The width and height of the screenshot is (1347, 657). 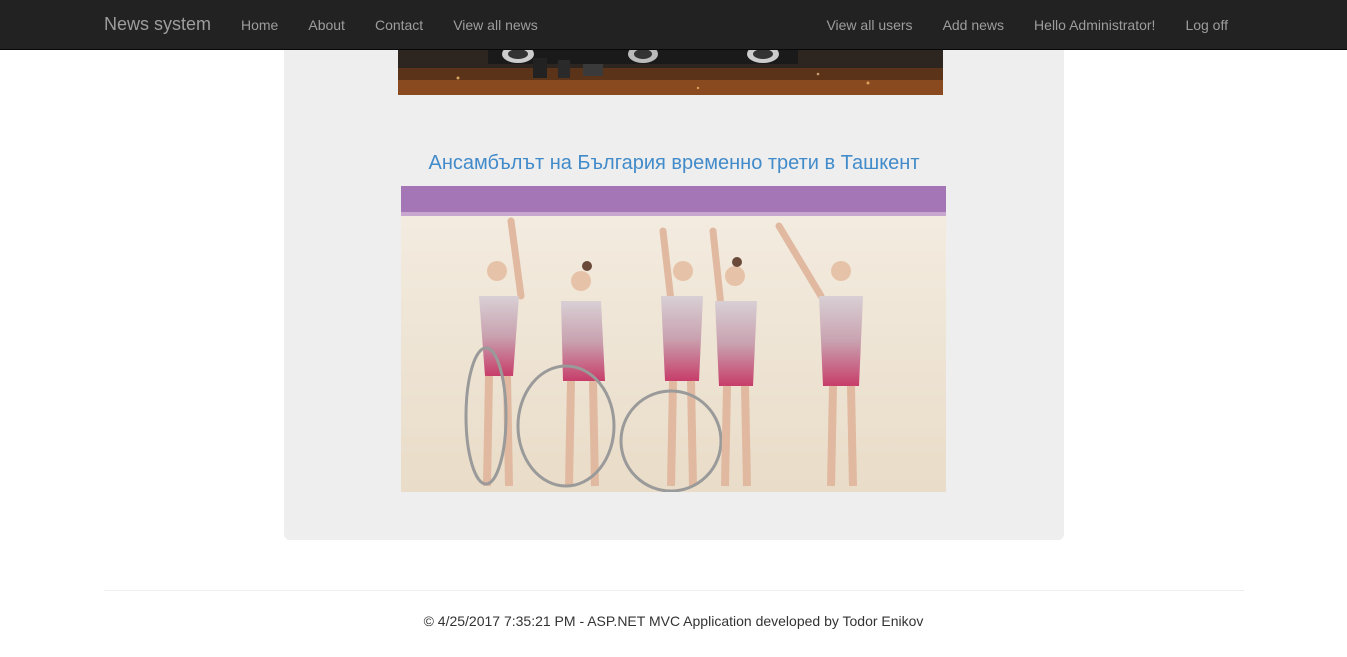 I want to click on nav-item-log-off: Log off, so click(x=1206, y=25).